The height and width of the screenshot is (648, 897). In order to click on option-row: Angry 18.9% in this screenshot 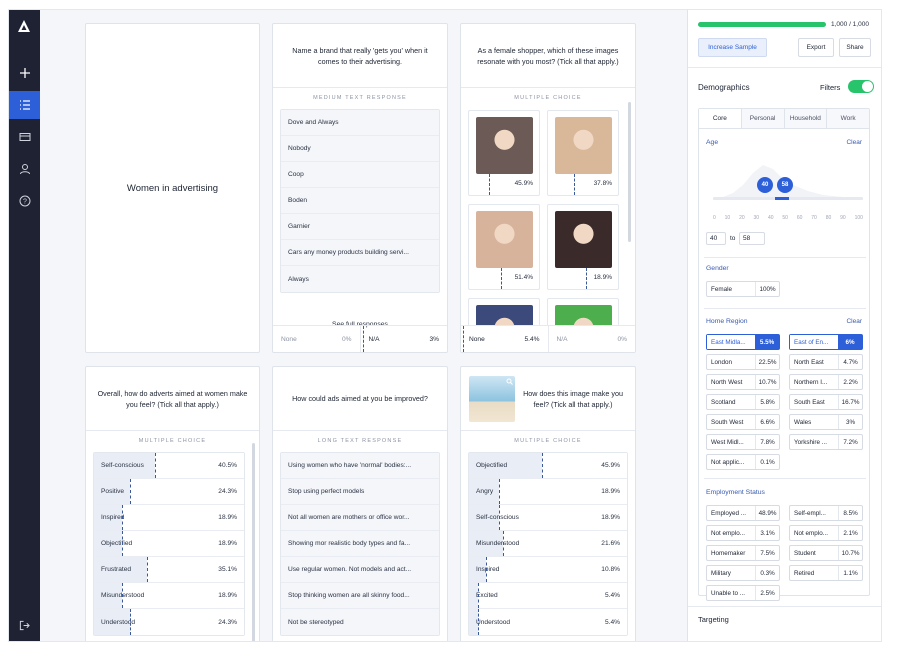, I will do `click(548, 492)`.